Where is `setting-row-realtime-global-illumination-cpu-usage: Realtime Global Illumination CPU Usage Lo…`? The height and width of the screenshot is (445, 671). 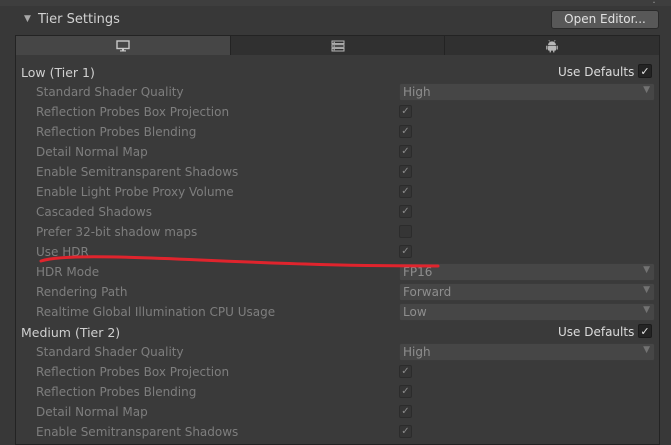
setting-row-realtime-global-illumination-cpu-usage: Realtime Global Illumination CPU Usage Lo… is located at coordinates (335, 312).